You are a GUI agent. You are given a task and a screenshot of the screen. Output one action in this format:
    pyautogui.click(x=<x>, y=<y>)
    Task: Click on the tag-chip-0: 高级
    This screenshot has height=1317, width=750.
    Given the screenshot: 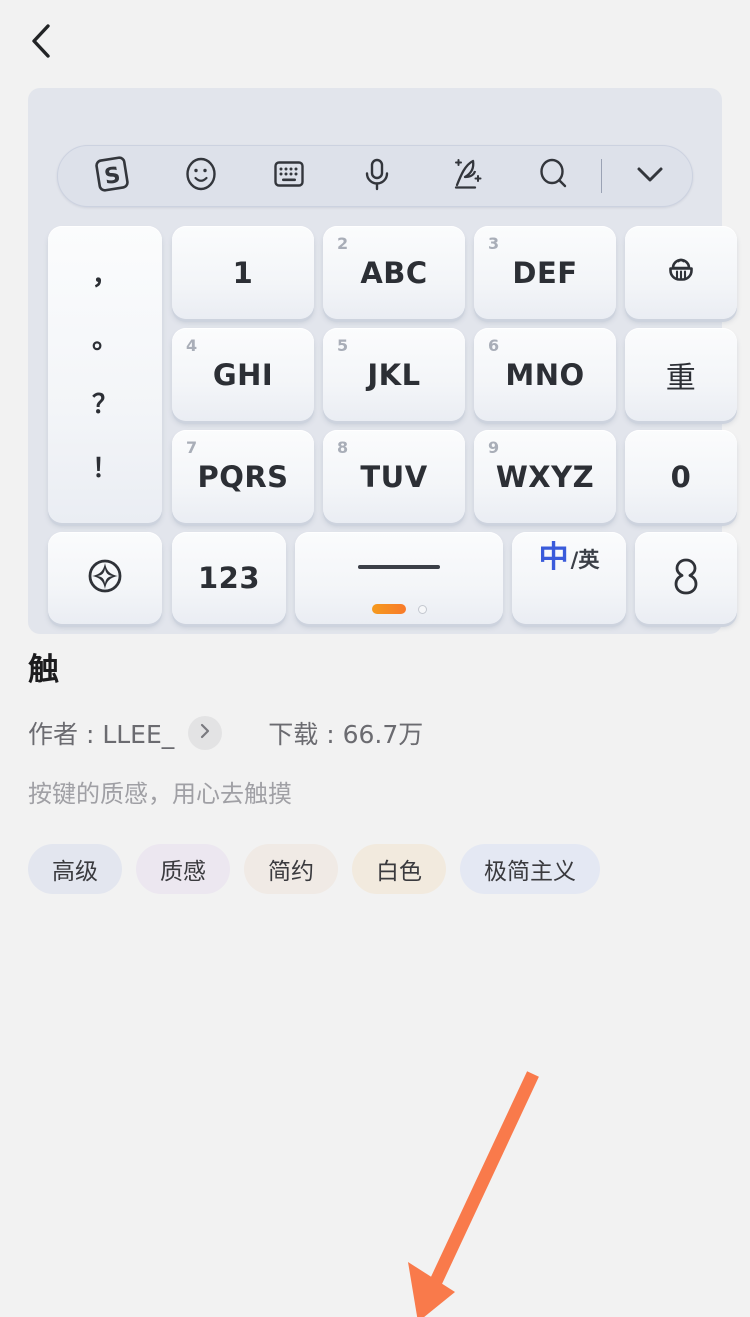 What is the action you would take?
    pyautogui.click(x=75, y=869)
    